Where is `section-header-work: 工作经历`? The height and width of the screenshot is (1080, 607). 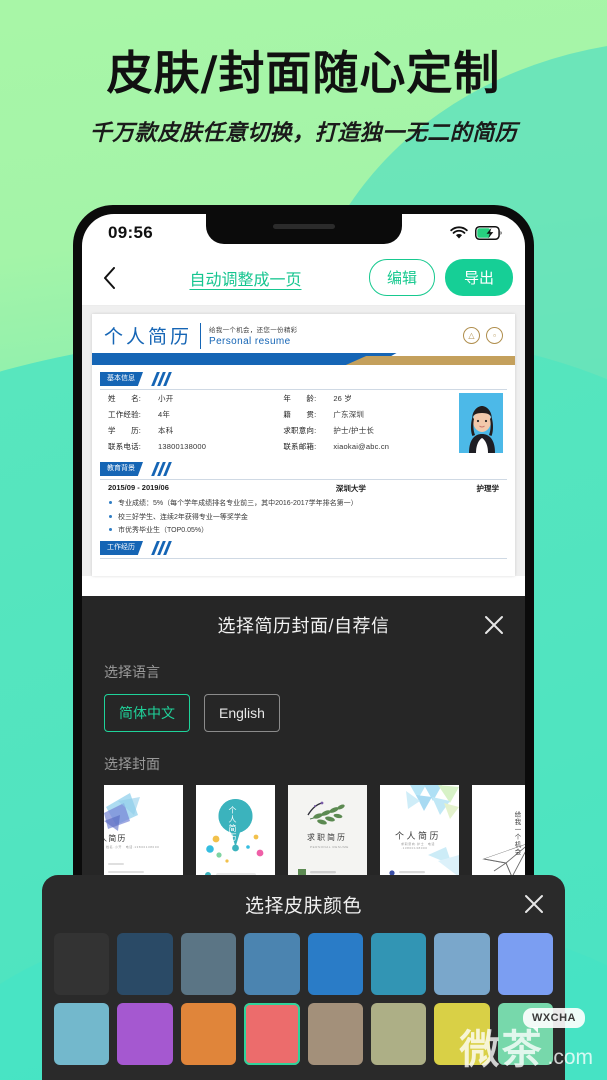 section-header-work: 工作经历 is located at coordinates (307, 550).